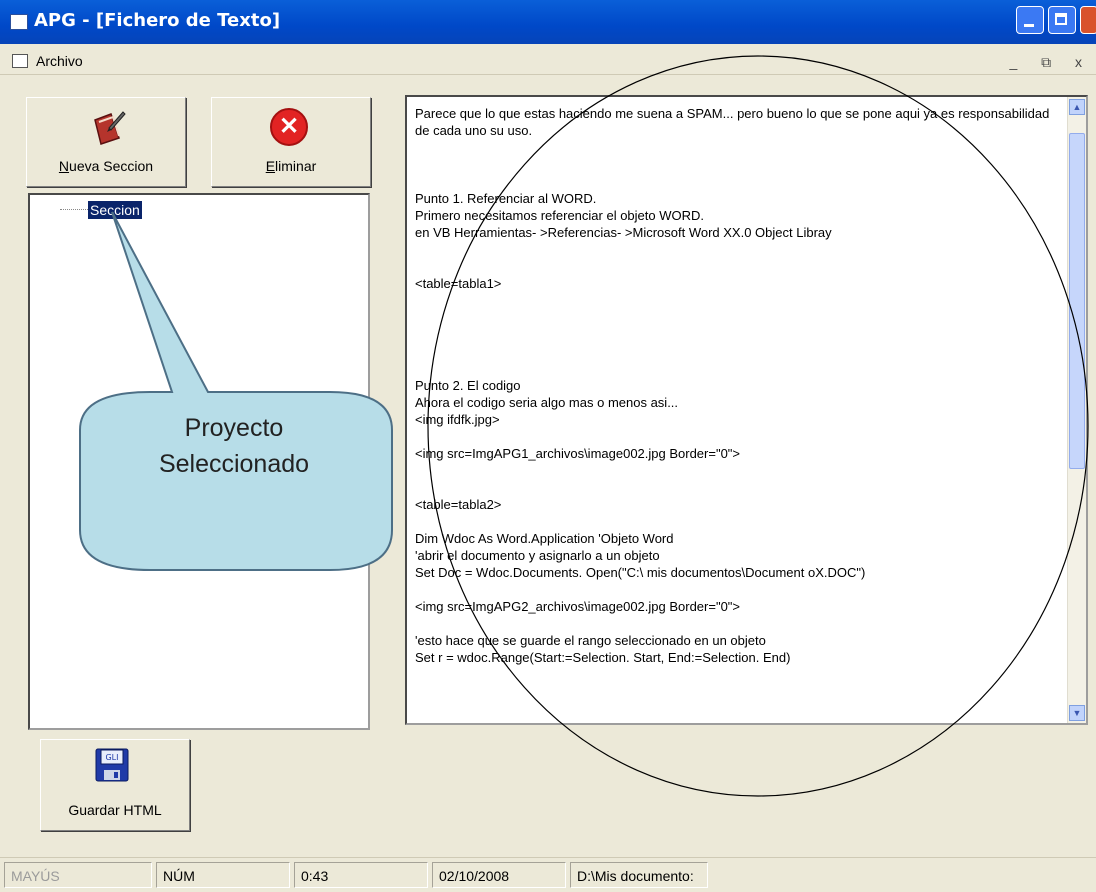  Describe the element at coordinates (1077, 301) in the screenshot. I see `scroll-thumb` at that location.